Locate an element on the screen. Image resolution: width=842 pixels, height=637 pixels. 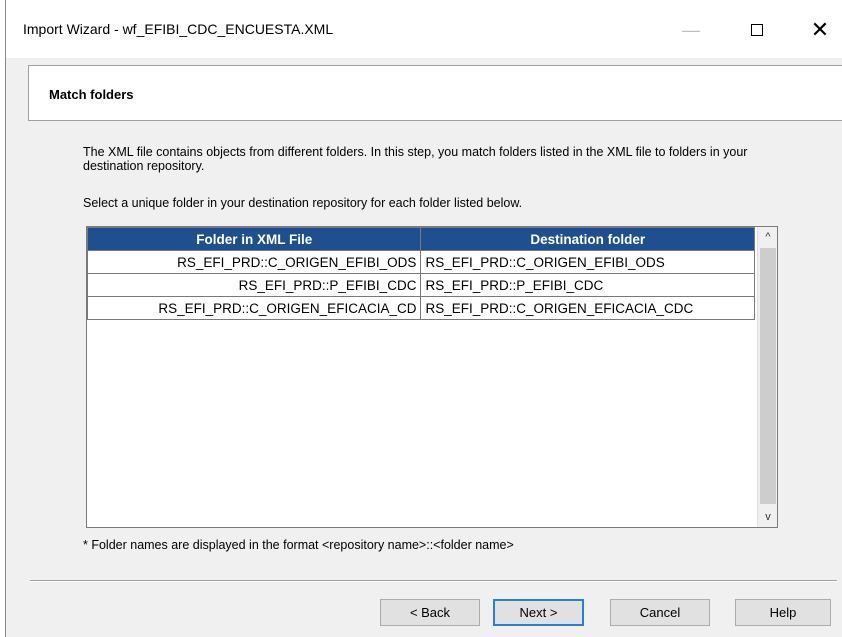
source-folder-cell: RS_EFI_PRD::C_ORIGEN_EFIBI_ODS is located at coordinates (254, 262).